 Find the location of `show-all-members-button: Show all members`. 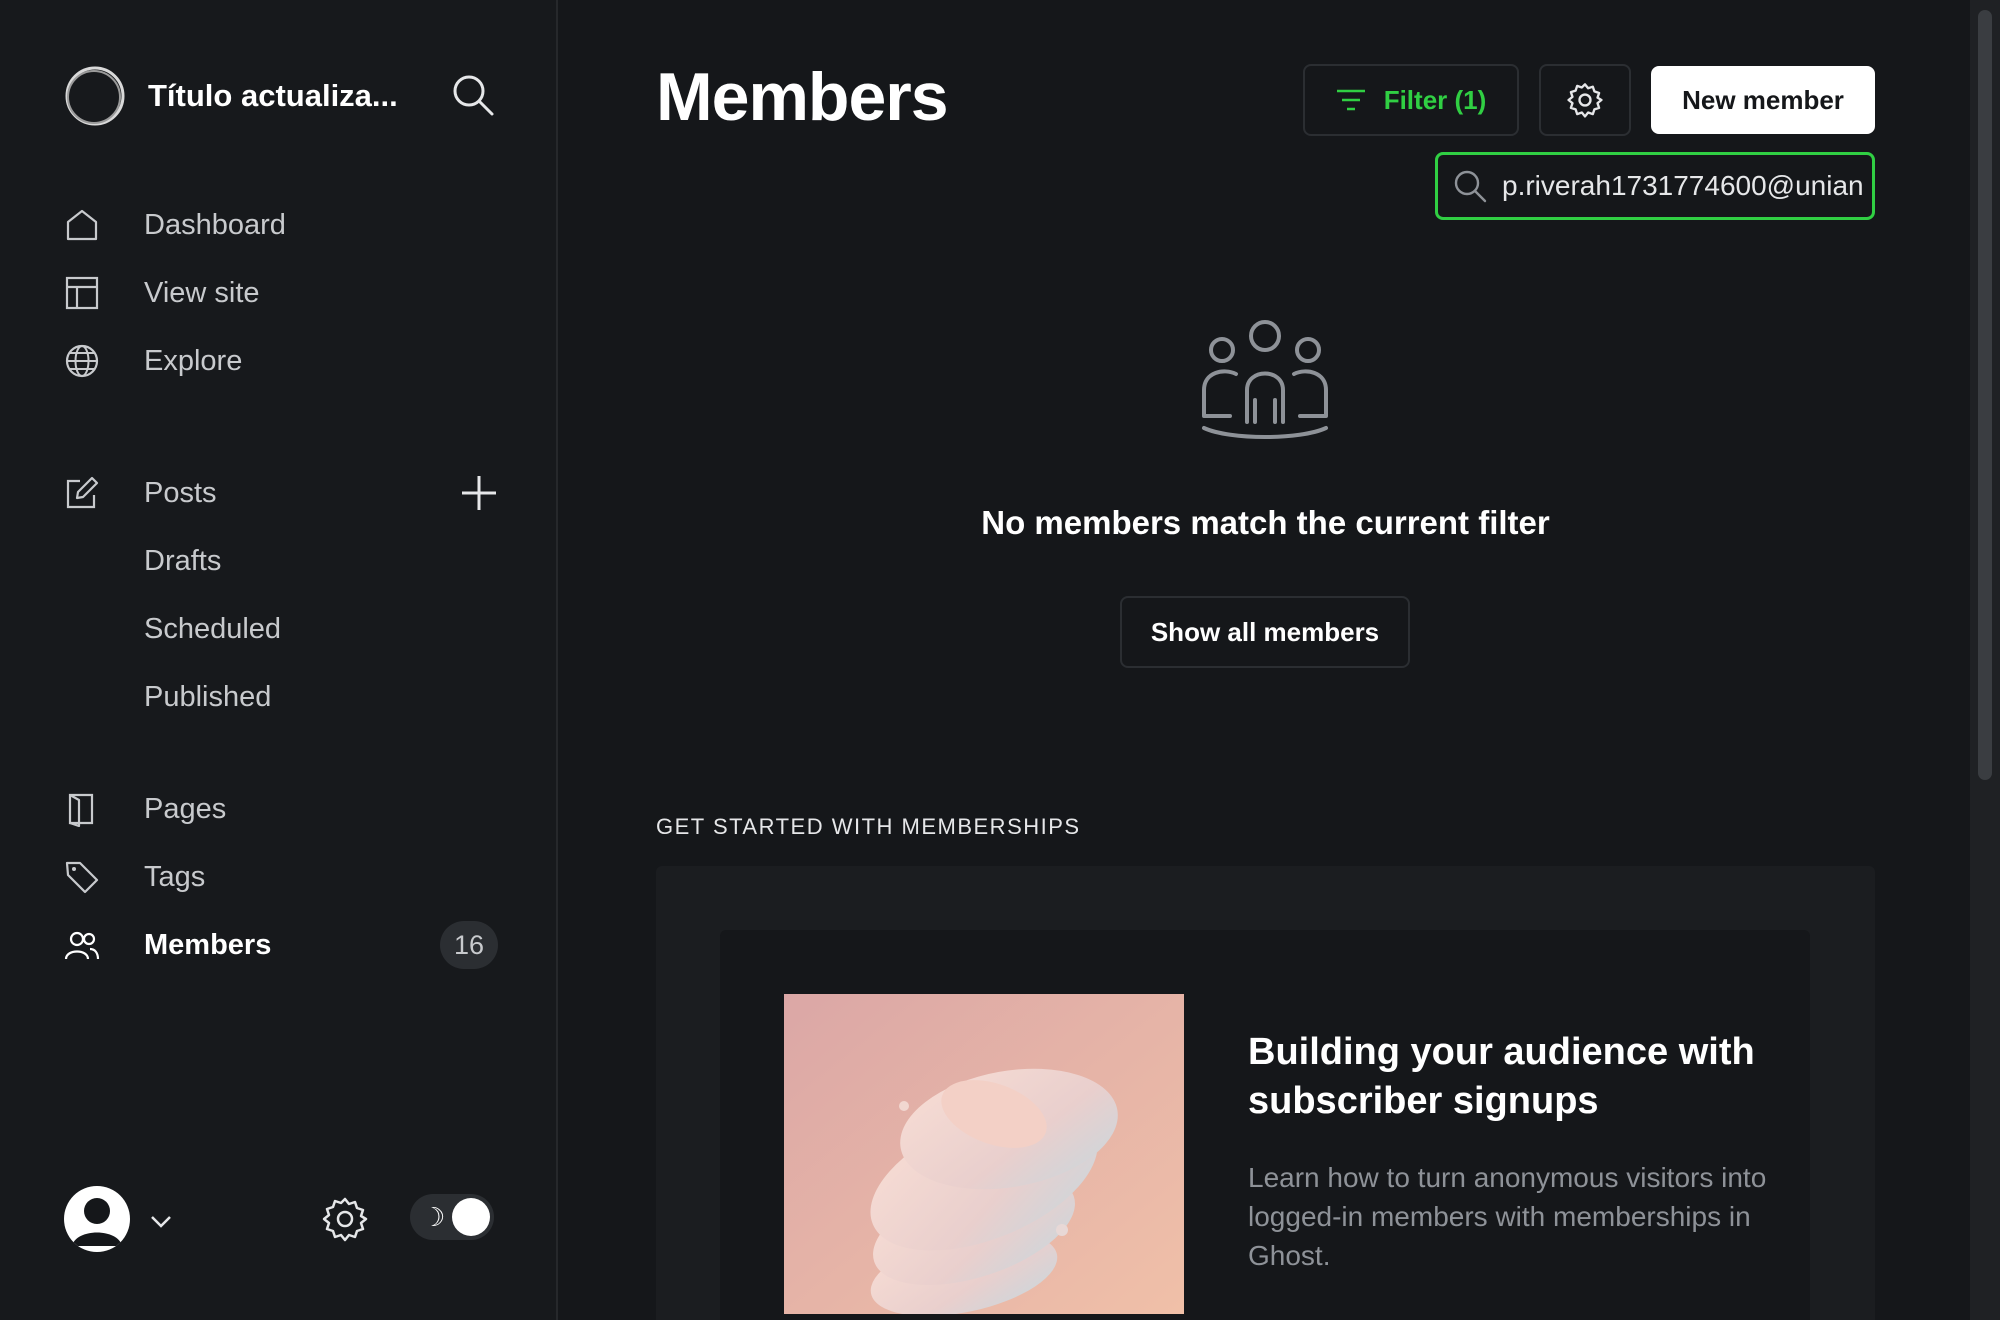

show-all-members-button: Show all members is located at coordinates (1265, 632).